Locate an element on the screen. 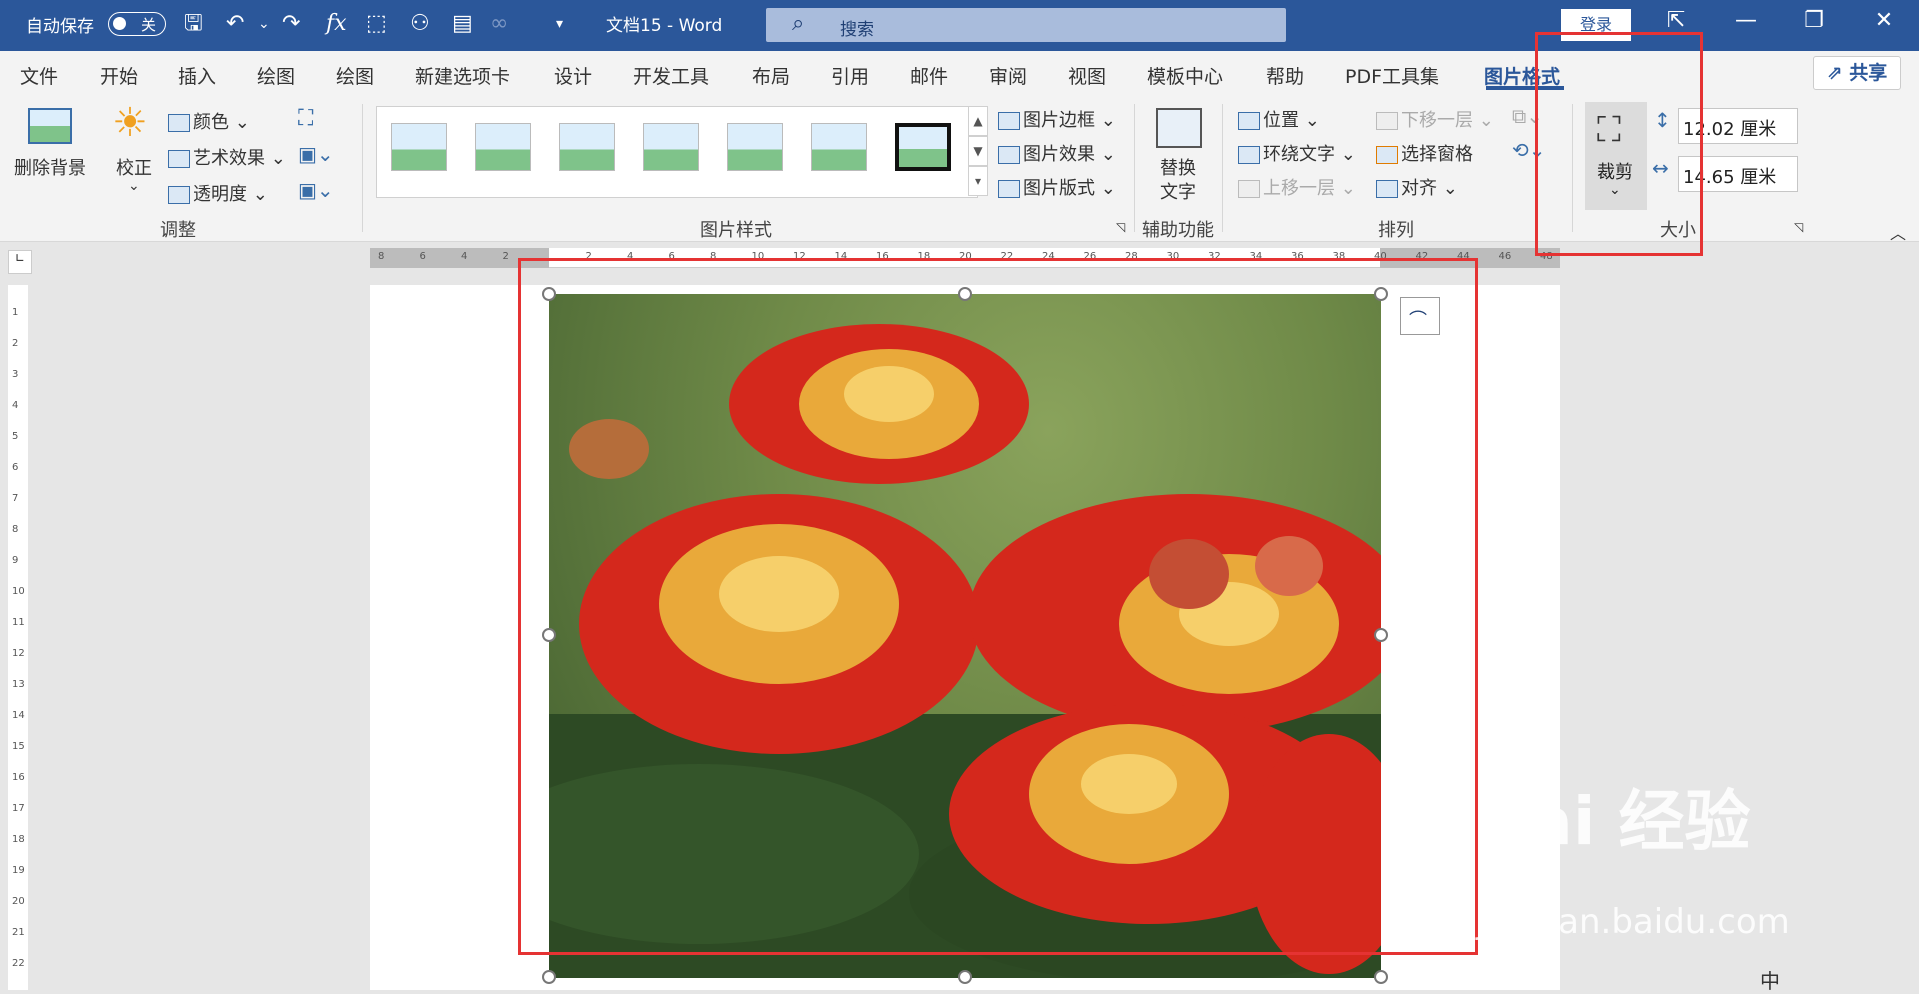 The image size is (1919, 994). tab-developer: 开发工具 is located at coordinates (671, 75).